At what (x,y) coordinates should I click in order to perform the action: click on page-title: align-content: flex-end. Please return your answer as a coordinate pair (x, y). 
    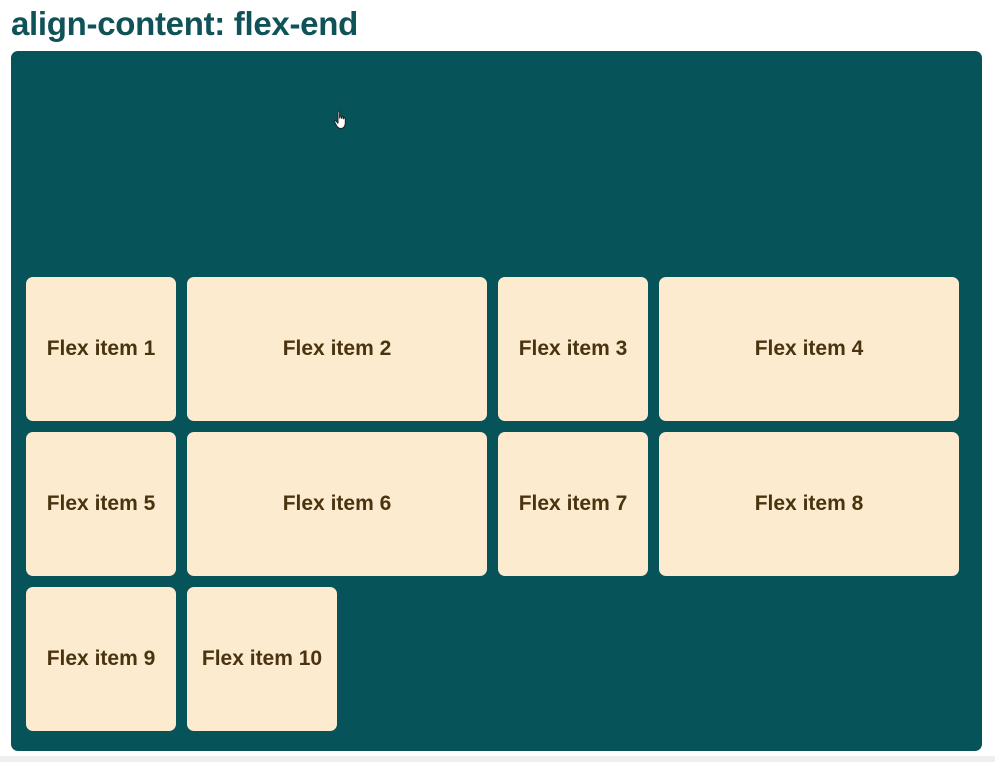
    Looking at the image, I should click on (184, 23).